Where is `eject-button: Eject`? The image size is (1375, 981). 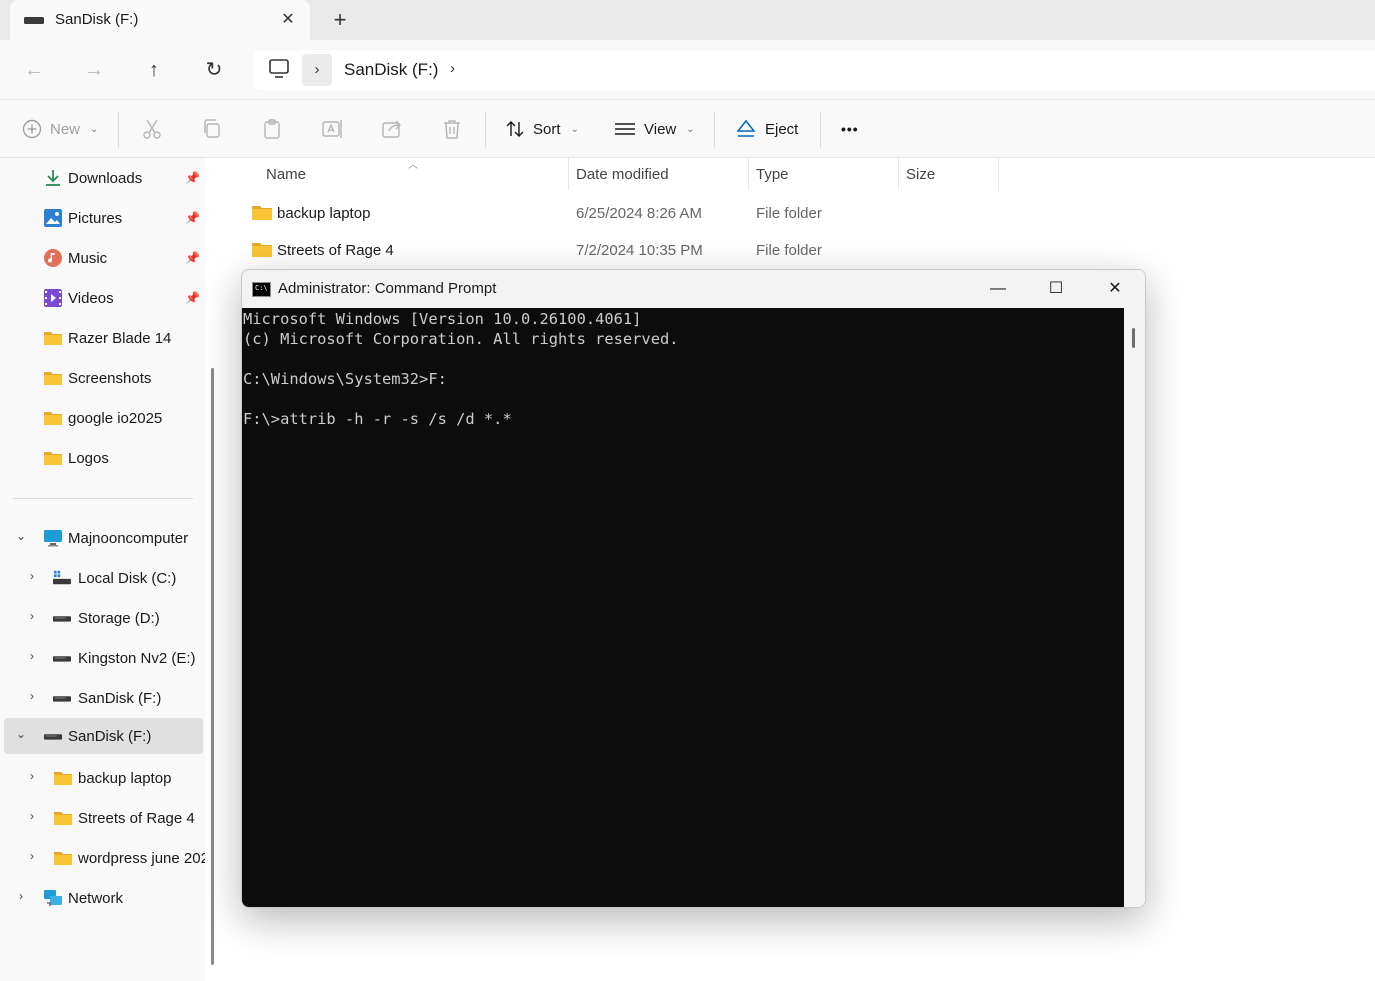
eject-button: Eject is located at coordinates (766, 129).